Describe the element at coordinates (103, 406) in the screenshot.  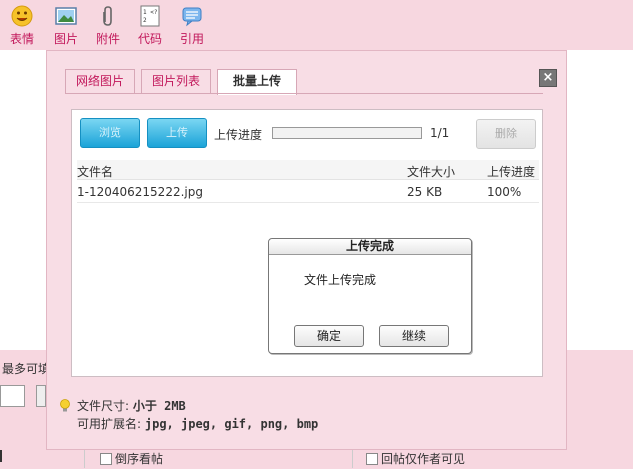
I see `file-size-hint-label: 文件尺寸:` at that location.